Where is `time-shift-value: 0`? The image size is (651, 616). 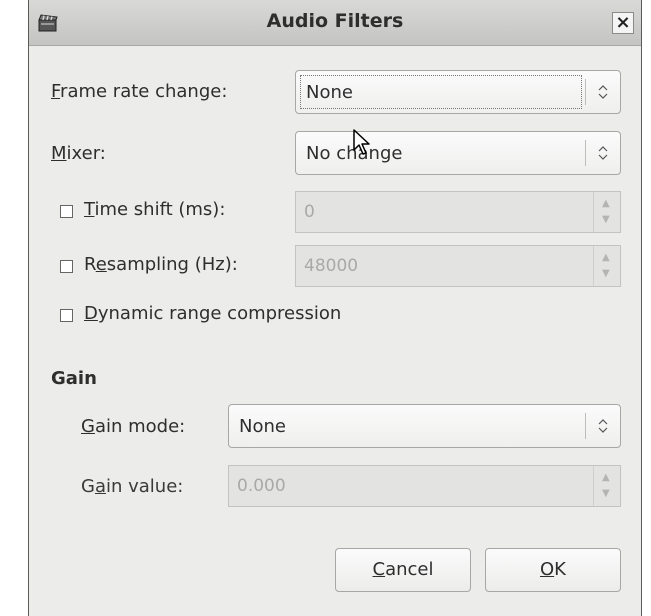
time-shift-value: 0 is located at coordinates (309, 212).